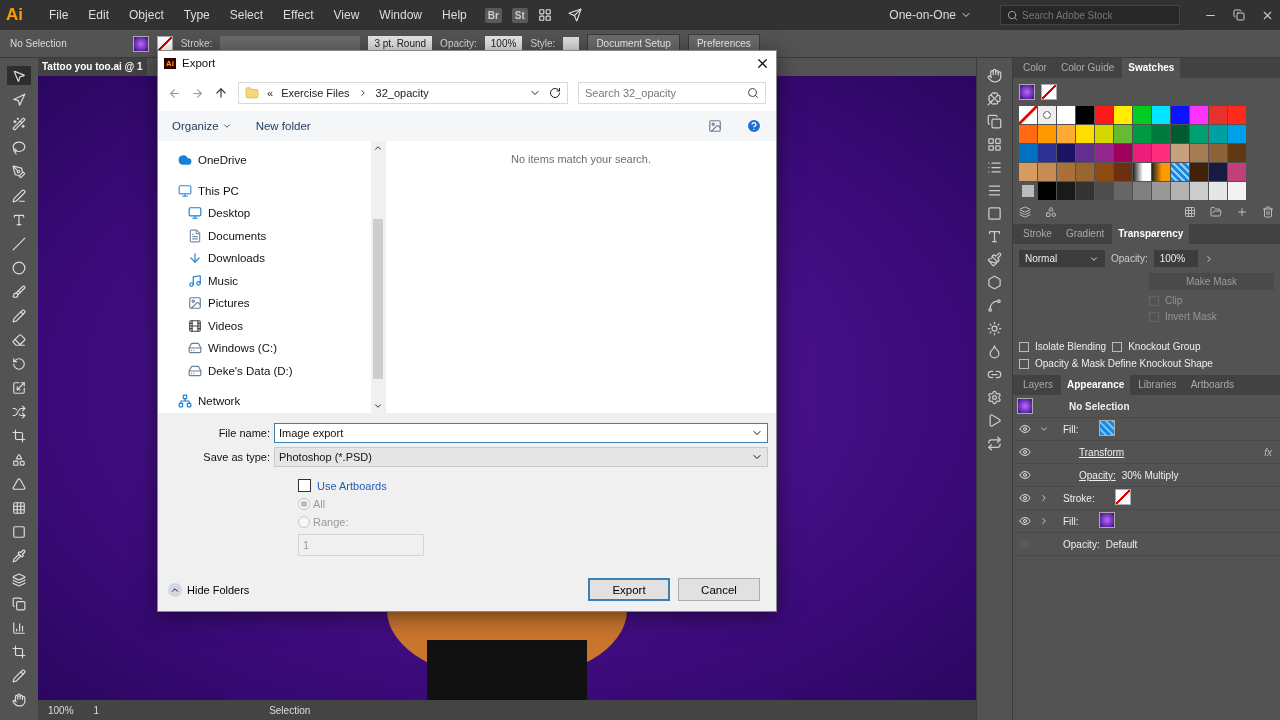 Image resolution: width=1280 pixels, height=720 pixels. What do you see at coordinates (290, 43) in the screenshot?
I see `stroke-weight-field` at bounding box center [290, 43].